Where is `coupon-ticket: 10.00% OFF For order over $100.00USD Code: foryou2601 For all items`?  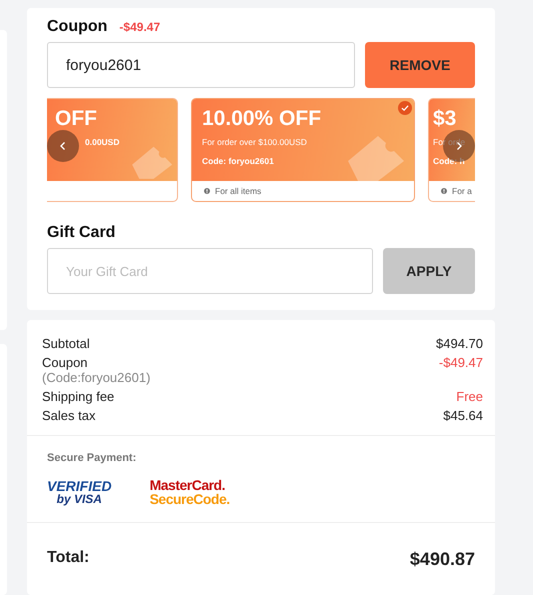
coupon-ticket: 10.00% OFF For order over $100.00USD Code: foryou2601 For all items is located at coordinates (303, 150).